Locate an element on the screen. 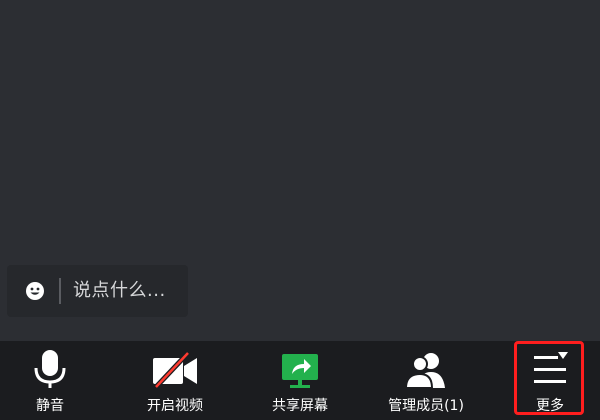 The image size is (600, 420). emoji-icon is located at coordinates (35, 291).